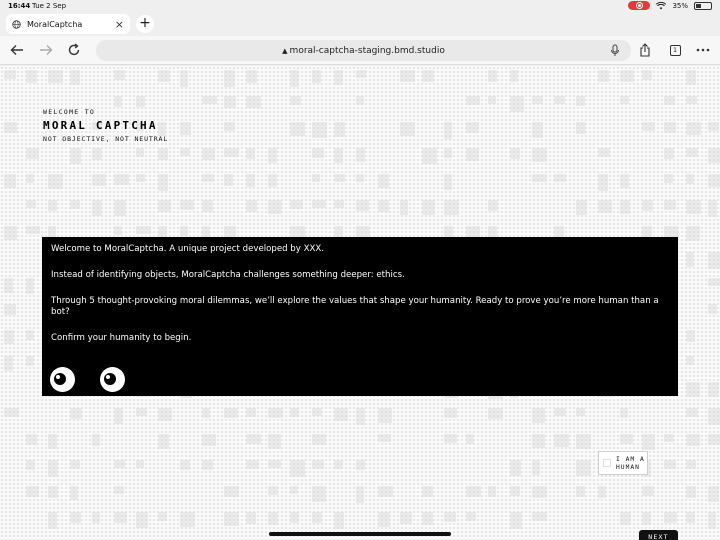  Describe the element at coordinates (623, 463) in the screenshot. I see `i-am-human-button: I AM A HUMAN` at that location.